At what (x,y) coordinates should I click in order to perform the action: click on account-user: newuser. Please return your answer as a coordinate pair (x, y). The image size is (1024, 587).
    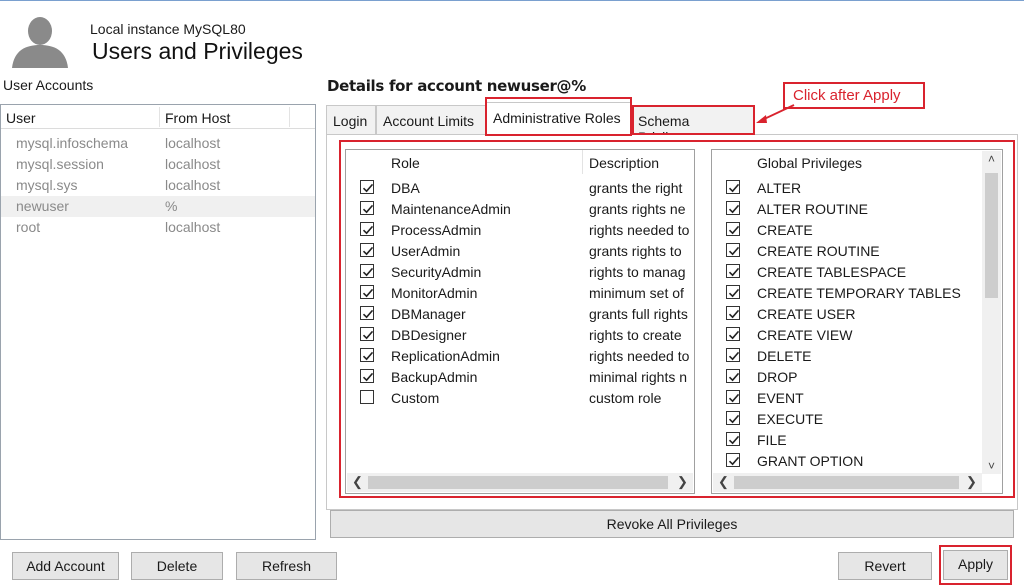
    Looking at the image, I should click on (42, 206).